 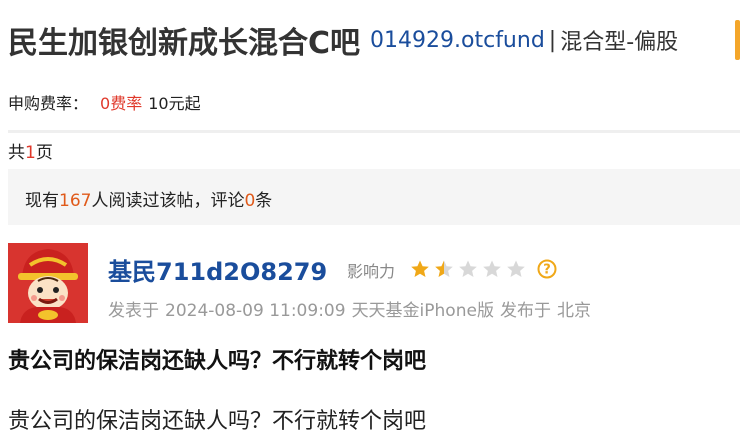 I want to click on post-title: 贵公司的保洁岗还缺人吗？不行就转个岗吧, so click(x=217, y=361).